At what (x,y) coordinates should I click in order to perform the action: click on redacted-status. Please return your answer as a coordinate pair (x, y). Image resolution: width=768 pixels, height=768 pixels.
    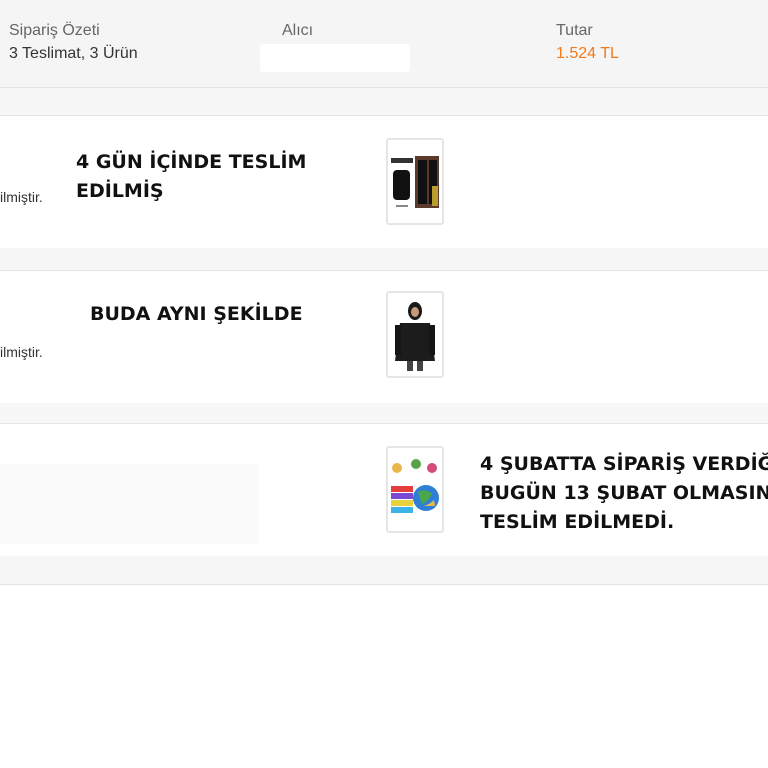
    Looking at the image, I should click on (129, 504).